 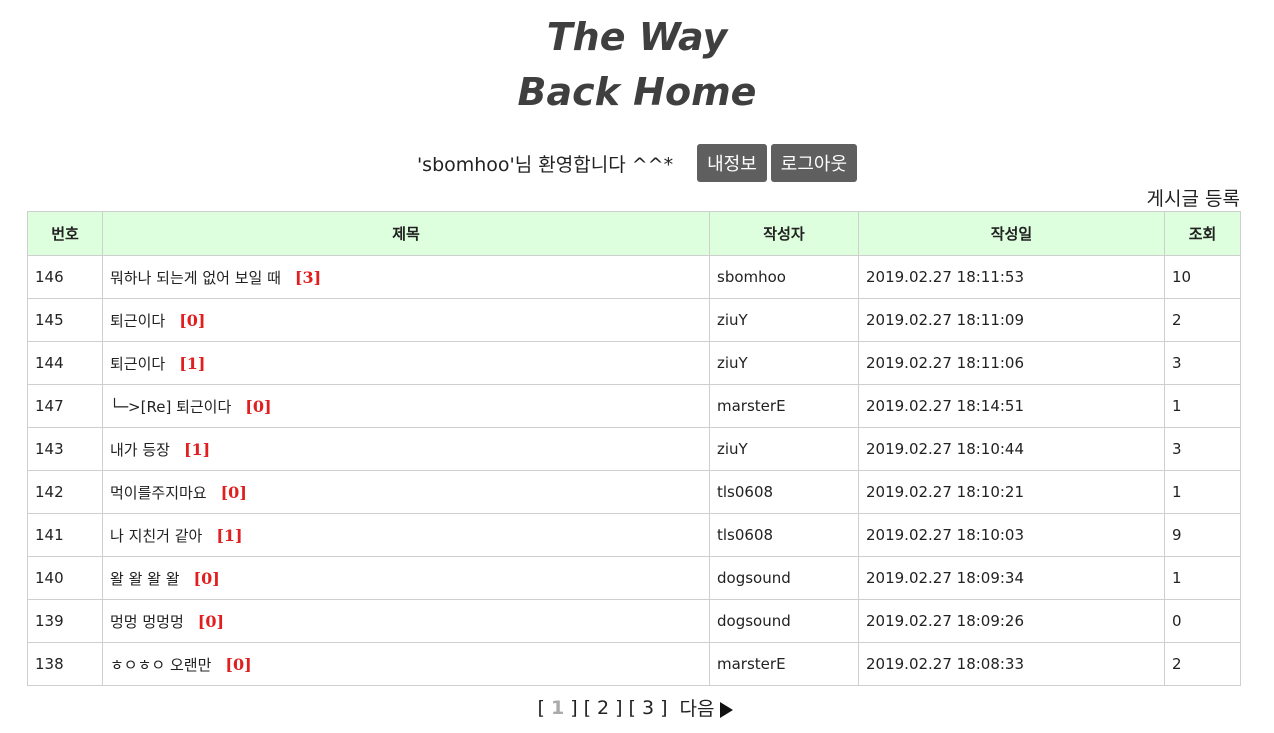 What do you see at coordinates (697, 709) in the screenshot?
I see `next-page-label: 다음` at bounding box center [697, 709].